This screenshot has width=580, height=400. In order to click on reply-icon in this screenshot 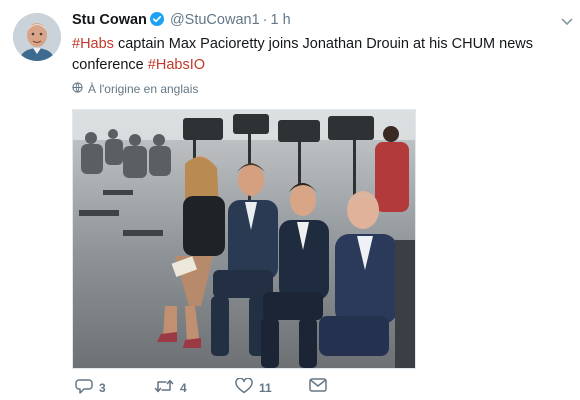, I will do `click(84, 387)`.